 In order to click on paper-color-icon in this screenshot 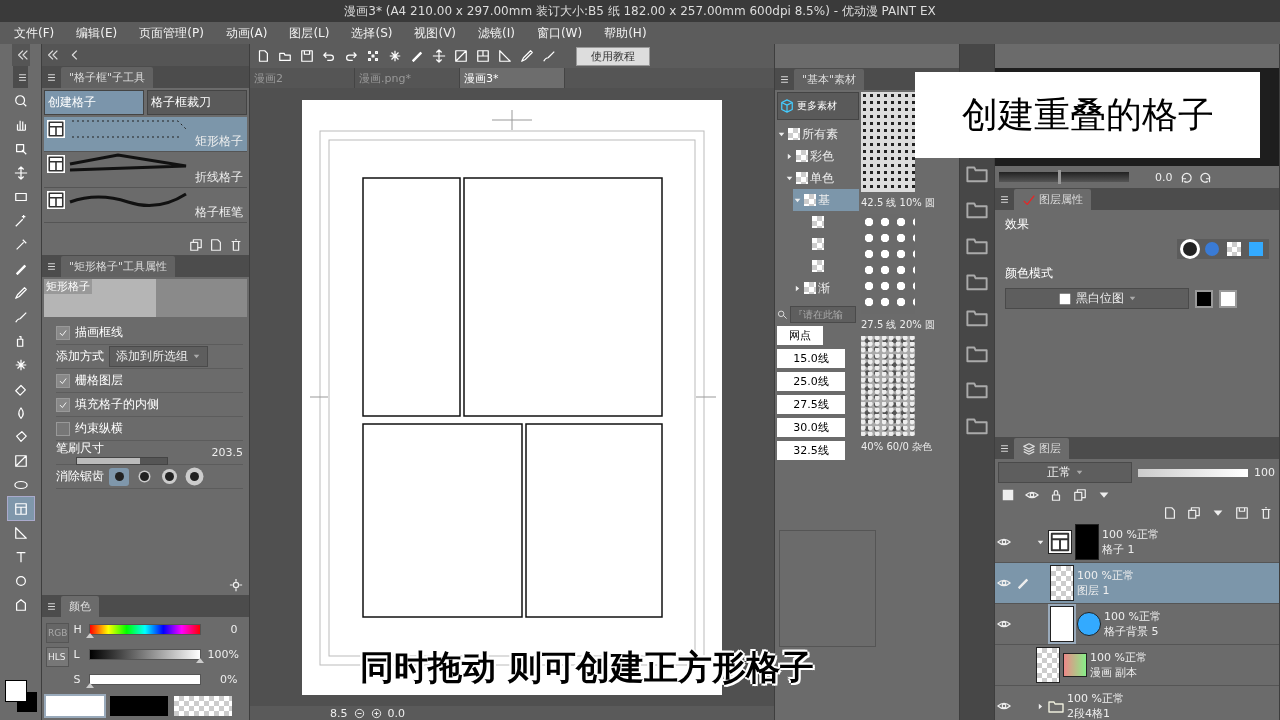, I will do `click(1228, 298)`.